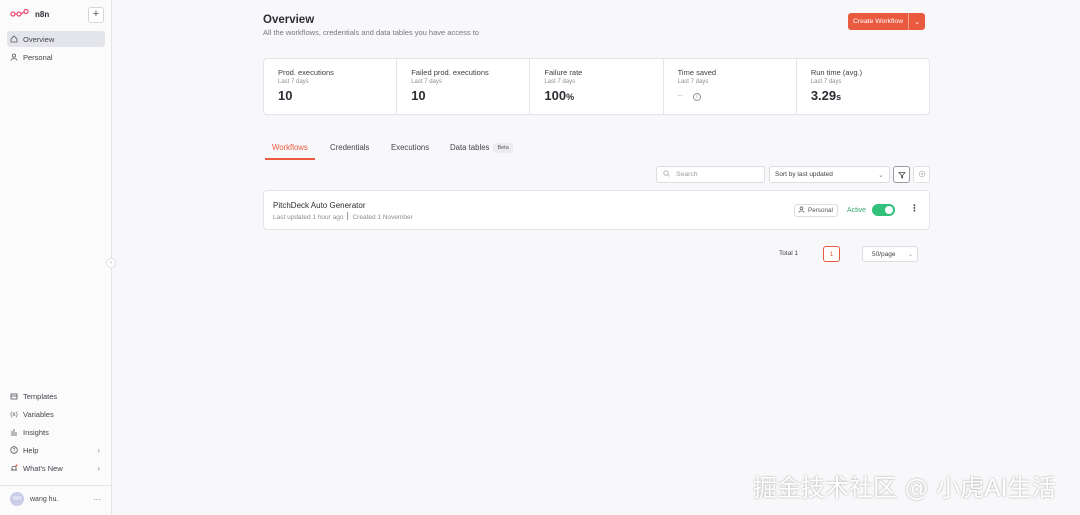 The height and width of the screenshot is (515, 1080). Describe the element at coordinates (450, 72) in the screenshot. I see `stat-label: Failed prod. executions` at that location.